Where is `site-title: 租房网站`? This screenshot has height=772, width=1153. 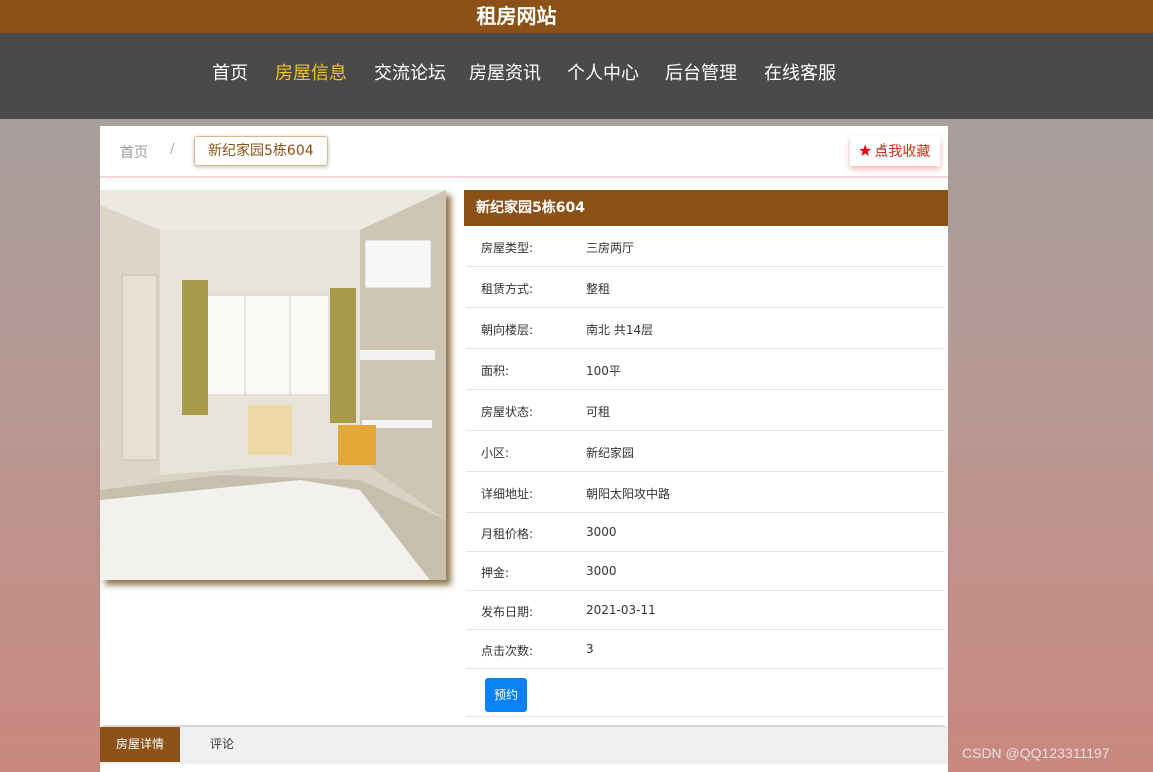 site-title: 租房网站 is located at coordinates (516, 16).